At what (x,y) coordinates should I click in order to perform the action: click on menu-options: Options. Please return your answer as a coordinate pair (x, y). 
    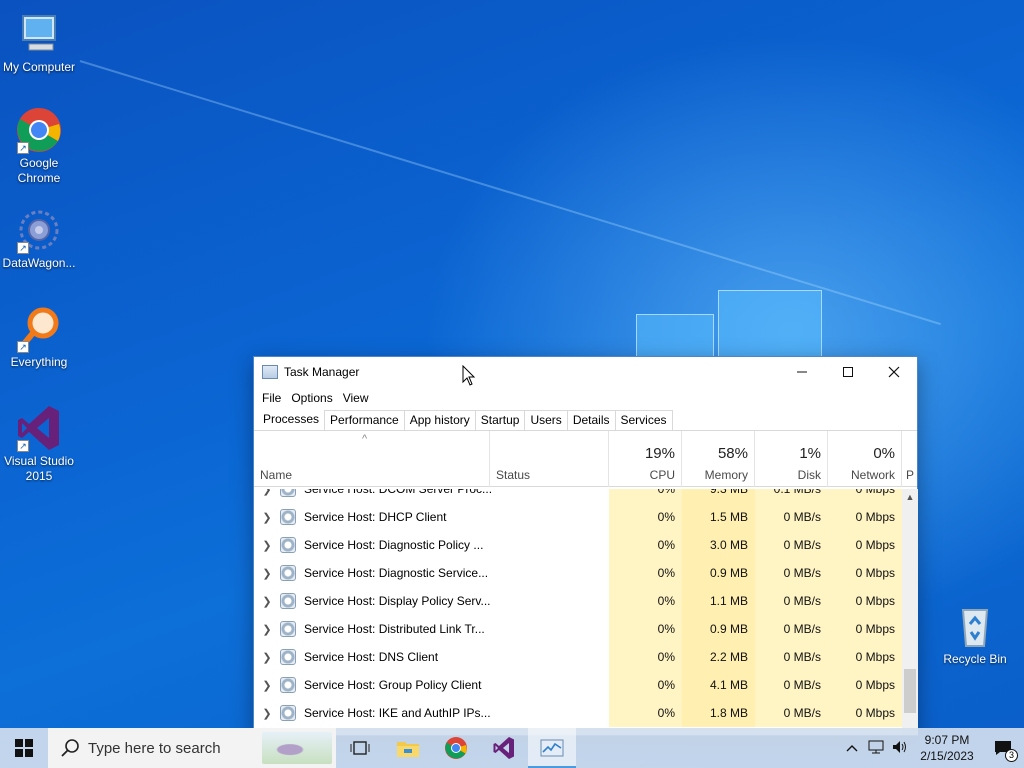
    Looking at the image, I should click on (311, 398).